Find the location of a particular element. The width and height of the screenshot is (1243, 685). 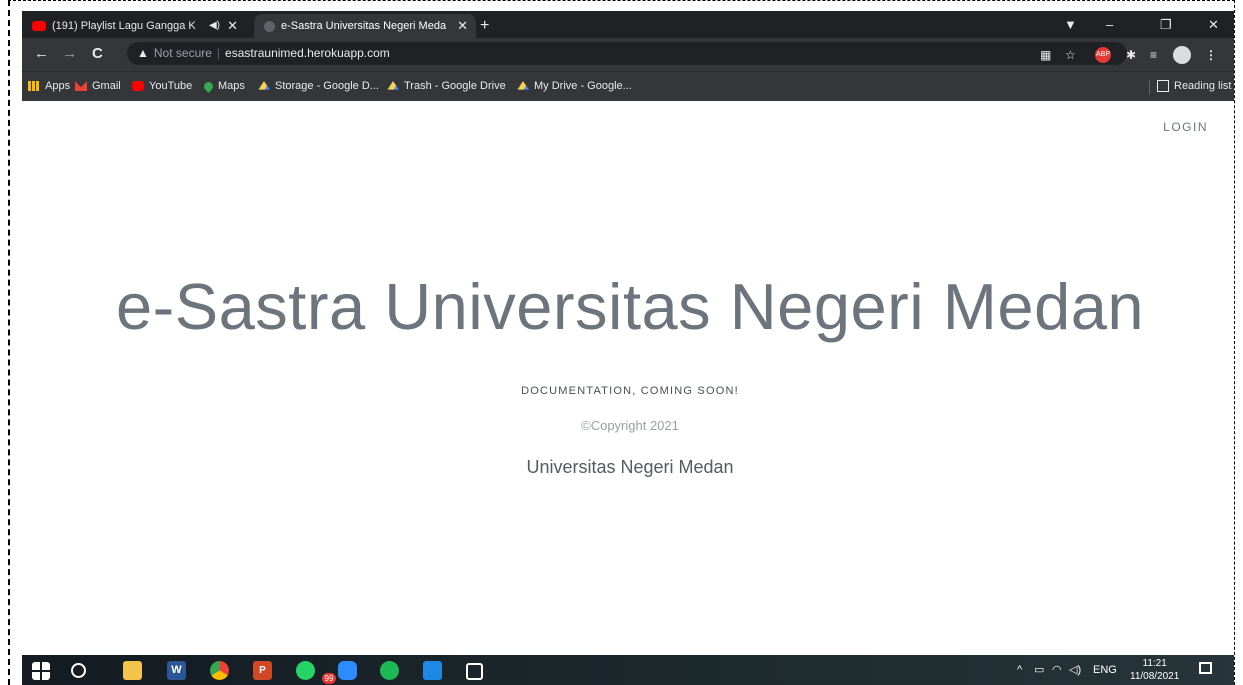

page-title: e-Sastra Universitas Negeri Medan is located at coordinates (630, 306).